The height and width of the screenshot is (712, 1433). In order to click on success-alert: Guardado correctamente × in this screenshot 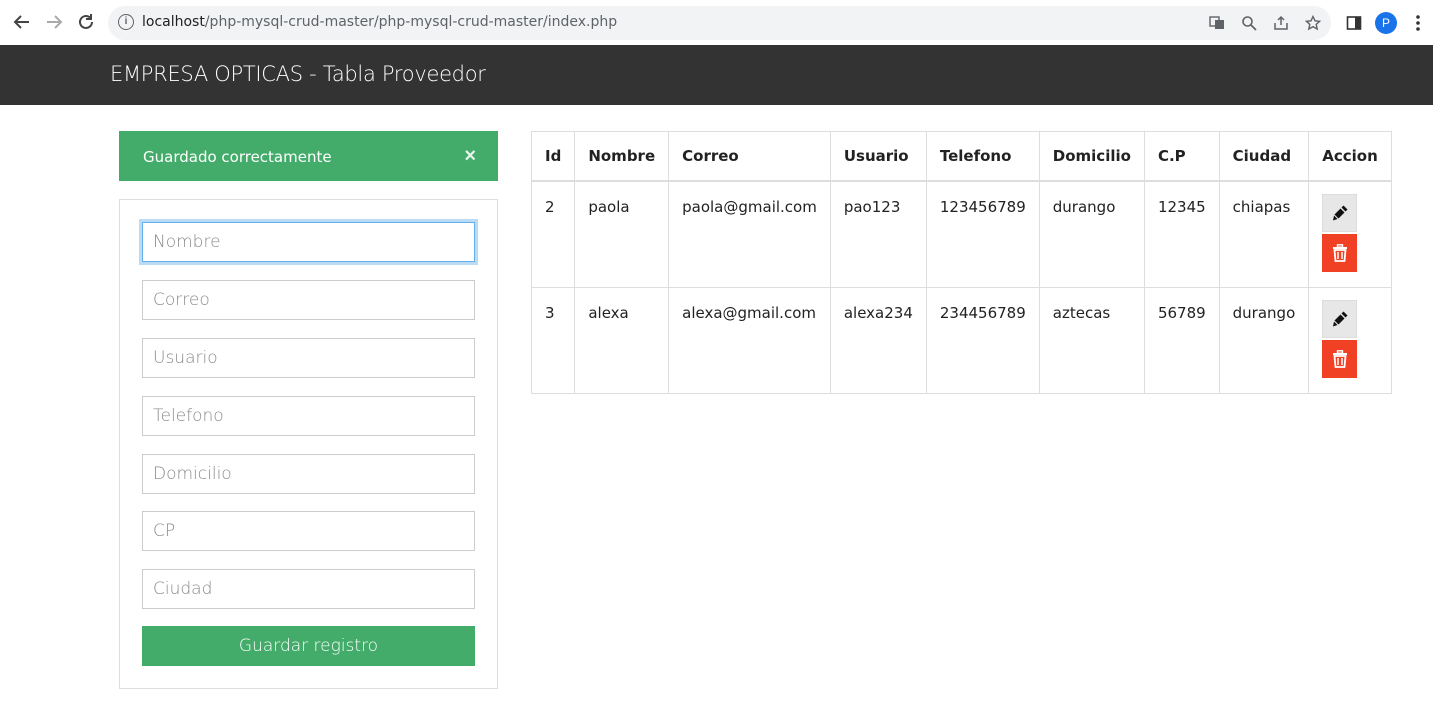, I will do `click(308, 156)`.